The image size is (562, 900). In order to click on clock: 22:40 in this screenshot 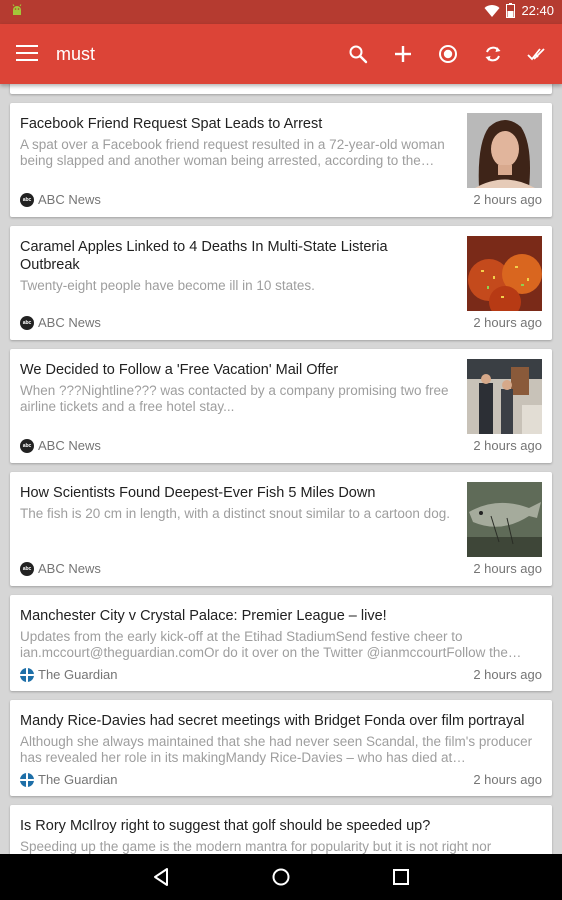, I will do `click(537, 10)`.